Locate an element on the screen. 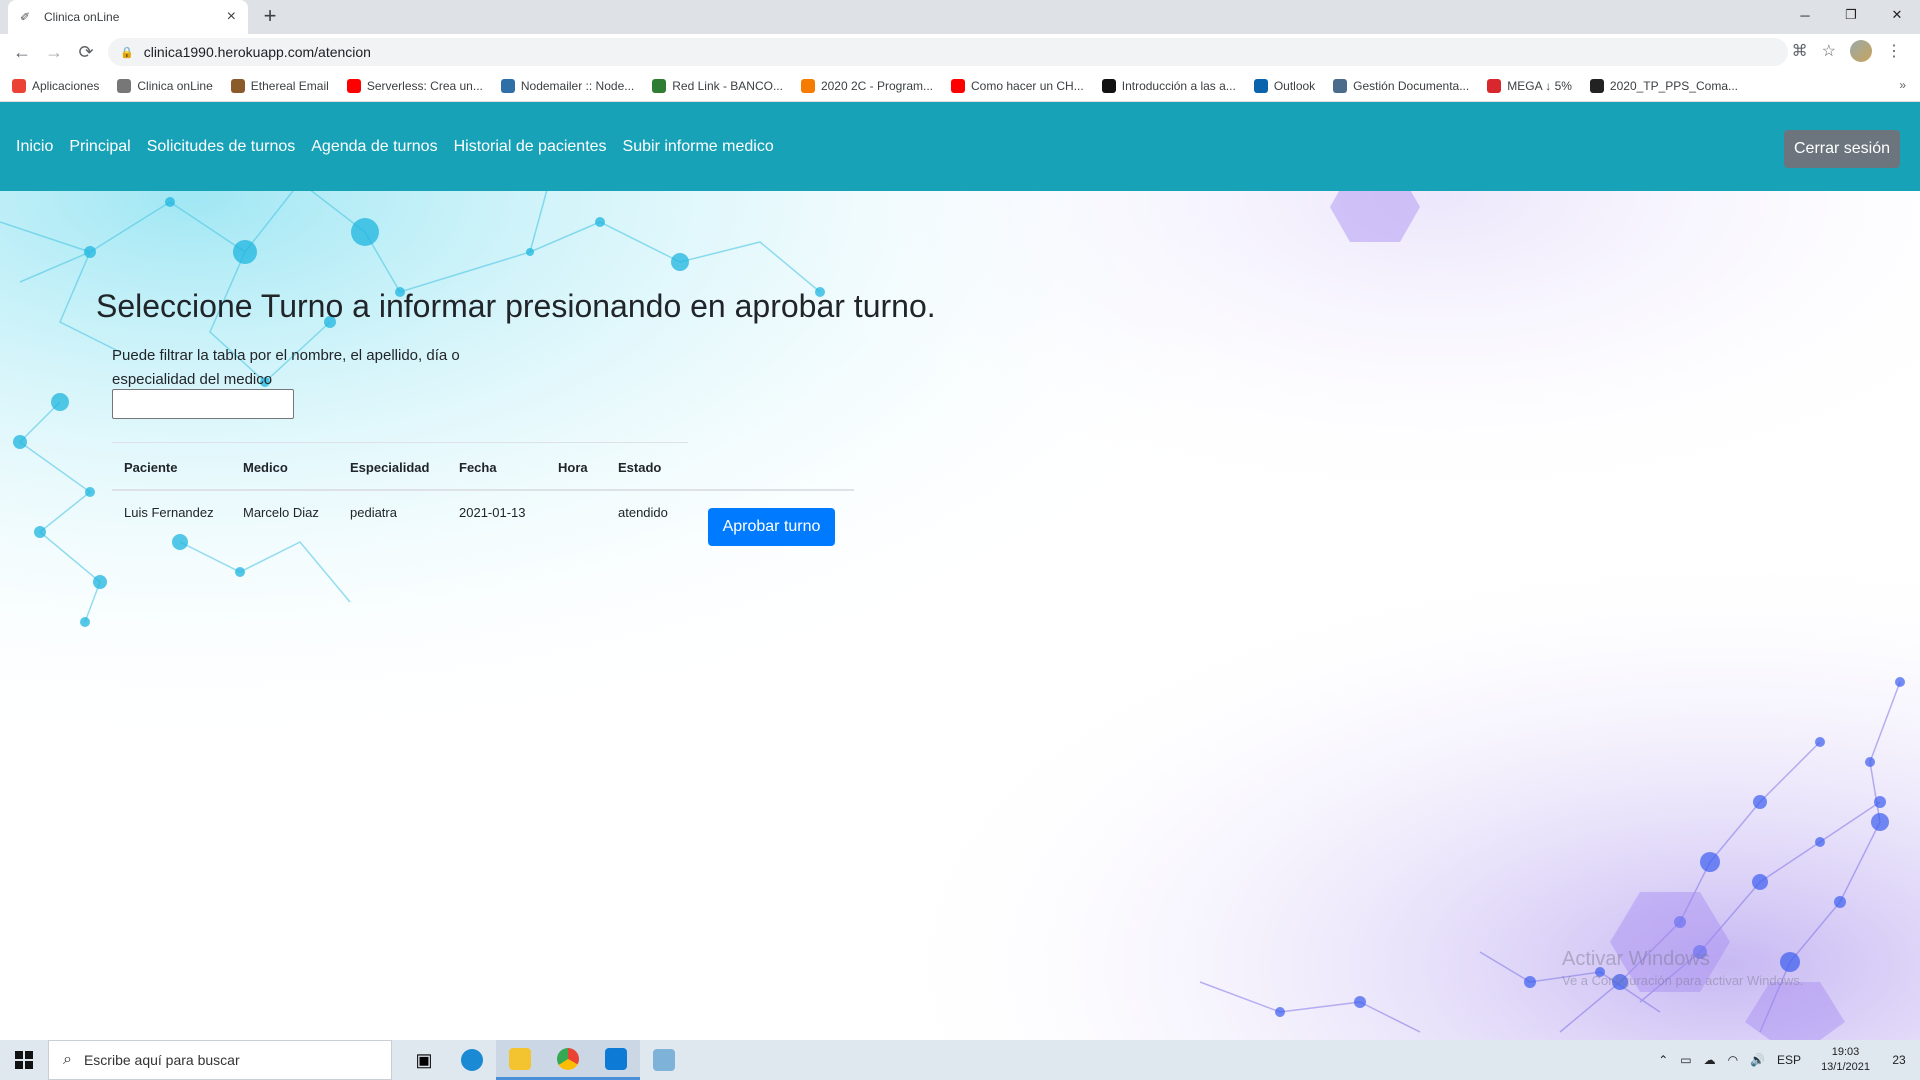 The image size is (1920, 1080). system-tray: ⌃ ▭ ☁ ◠ 🔊 ESP 19:03 13/1/2021 23 is located at coordinates (1786, 1060).